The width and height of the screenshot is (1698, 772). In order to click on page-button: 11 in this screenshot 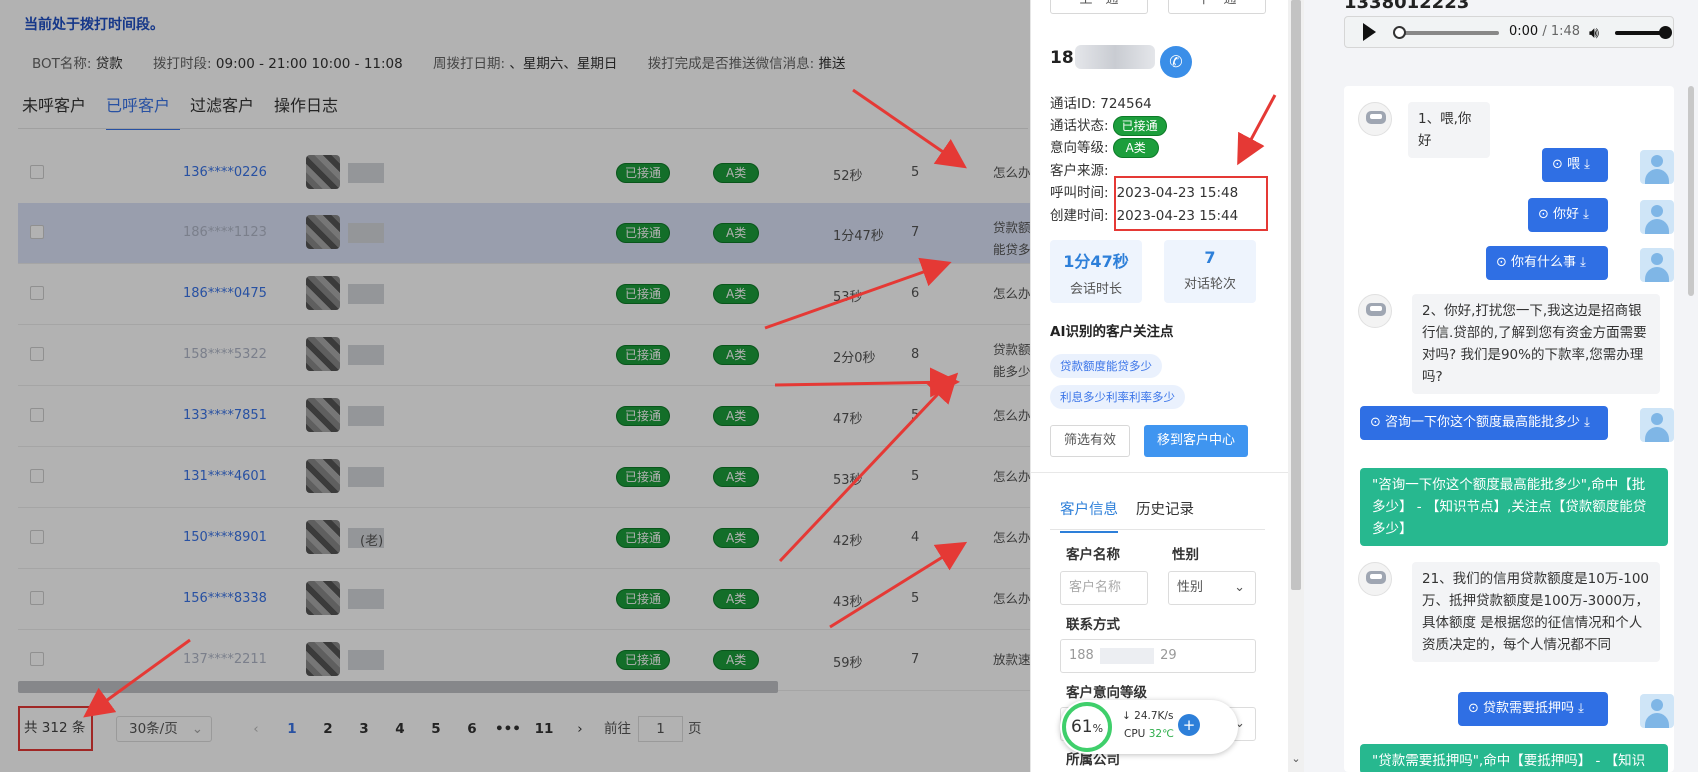, I will do `click(544, 729)`.